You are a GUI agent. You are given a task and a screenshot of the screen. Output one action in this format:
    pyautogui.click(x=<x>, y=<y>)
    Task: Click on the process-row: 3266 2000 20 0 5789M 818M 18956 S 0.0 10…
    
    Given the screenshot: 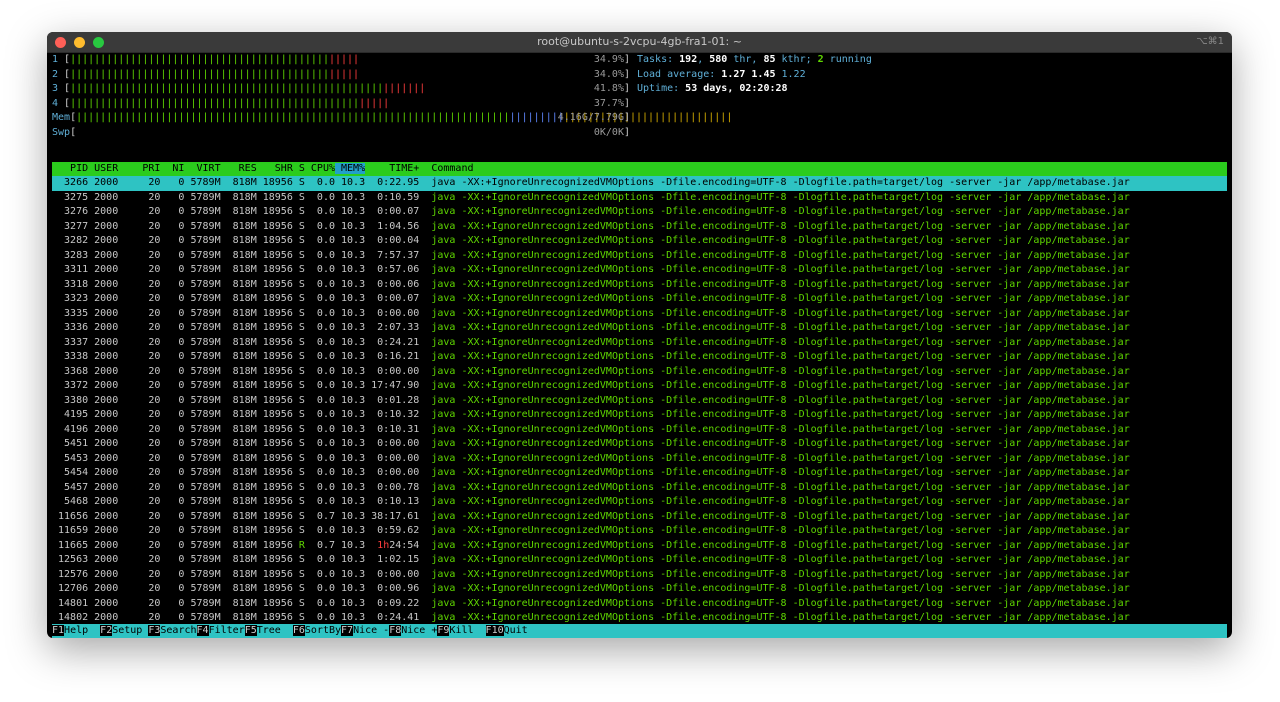 What is the action you would take?
    pyautogui.click(x=639, y=183)
    